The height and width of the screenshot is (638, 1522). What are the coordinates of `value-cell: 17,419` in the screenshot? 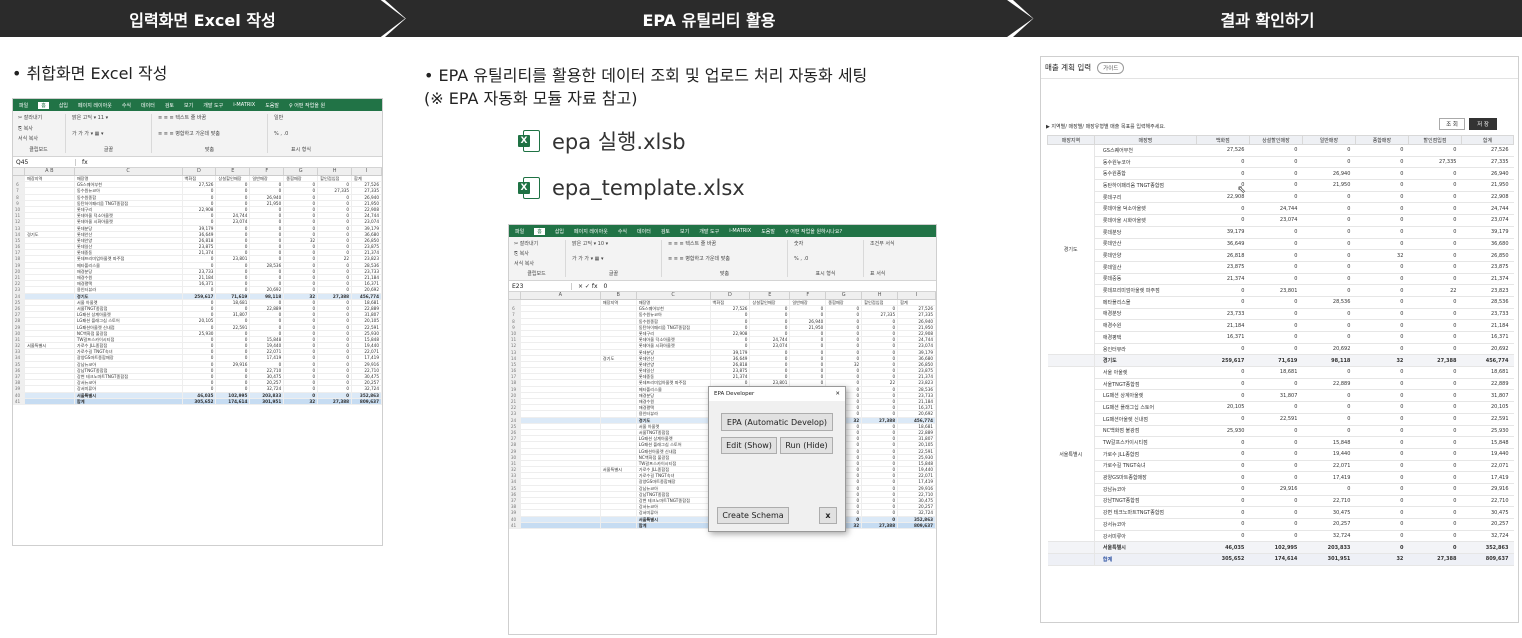 It's located at (1329, 477).